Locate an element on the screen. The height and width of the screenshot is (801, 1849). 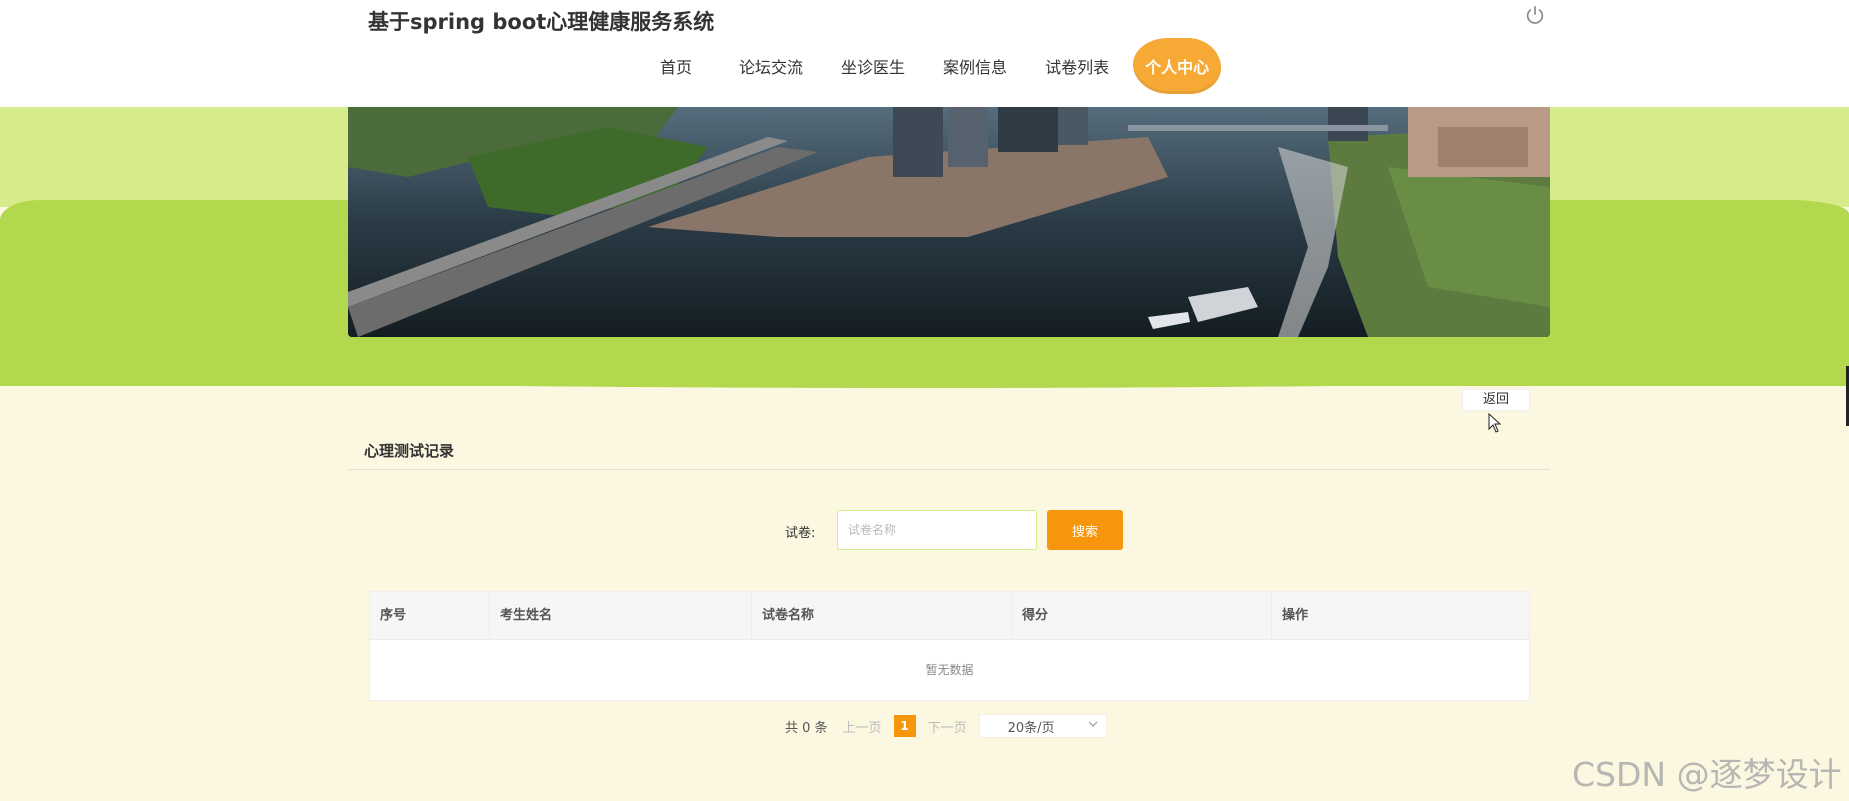
nav-cases: 案例信息 is located at coordinates (975, 66).